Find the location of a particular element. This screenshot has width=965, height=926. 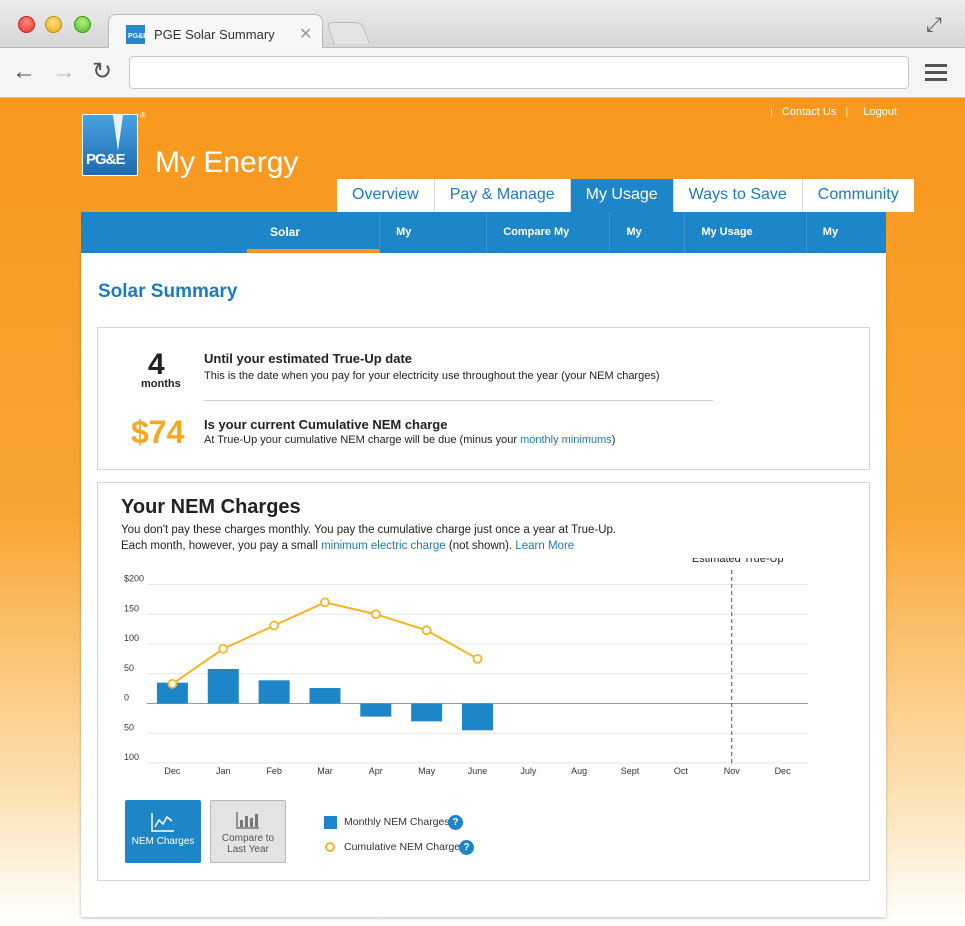

close-window-button is located at coordinates (26, 24).